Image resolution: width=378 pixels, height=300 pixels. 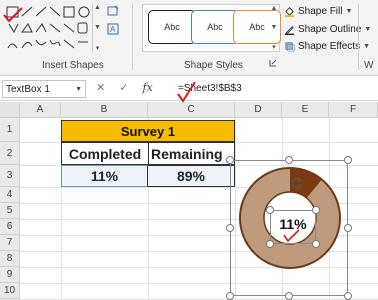 I want to click on shapes-gallery-icons, so click(x=48, y=27).